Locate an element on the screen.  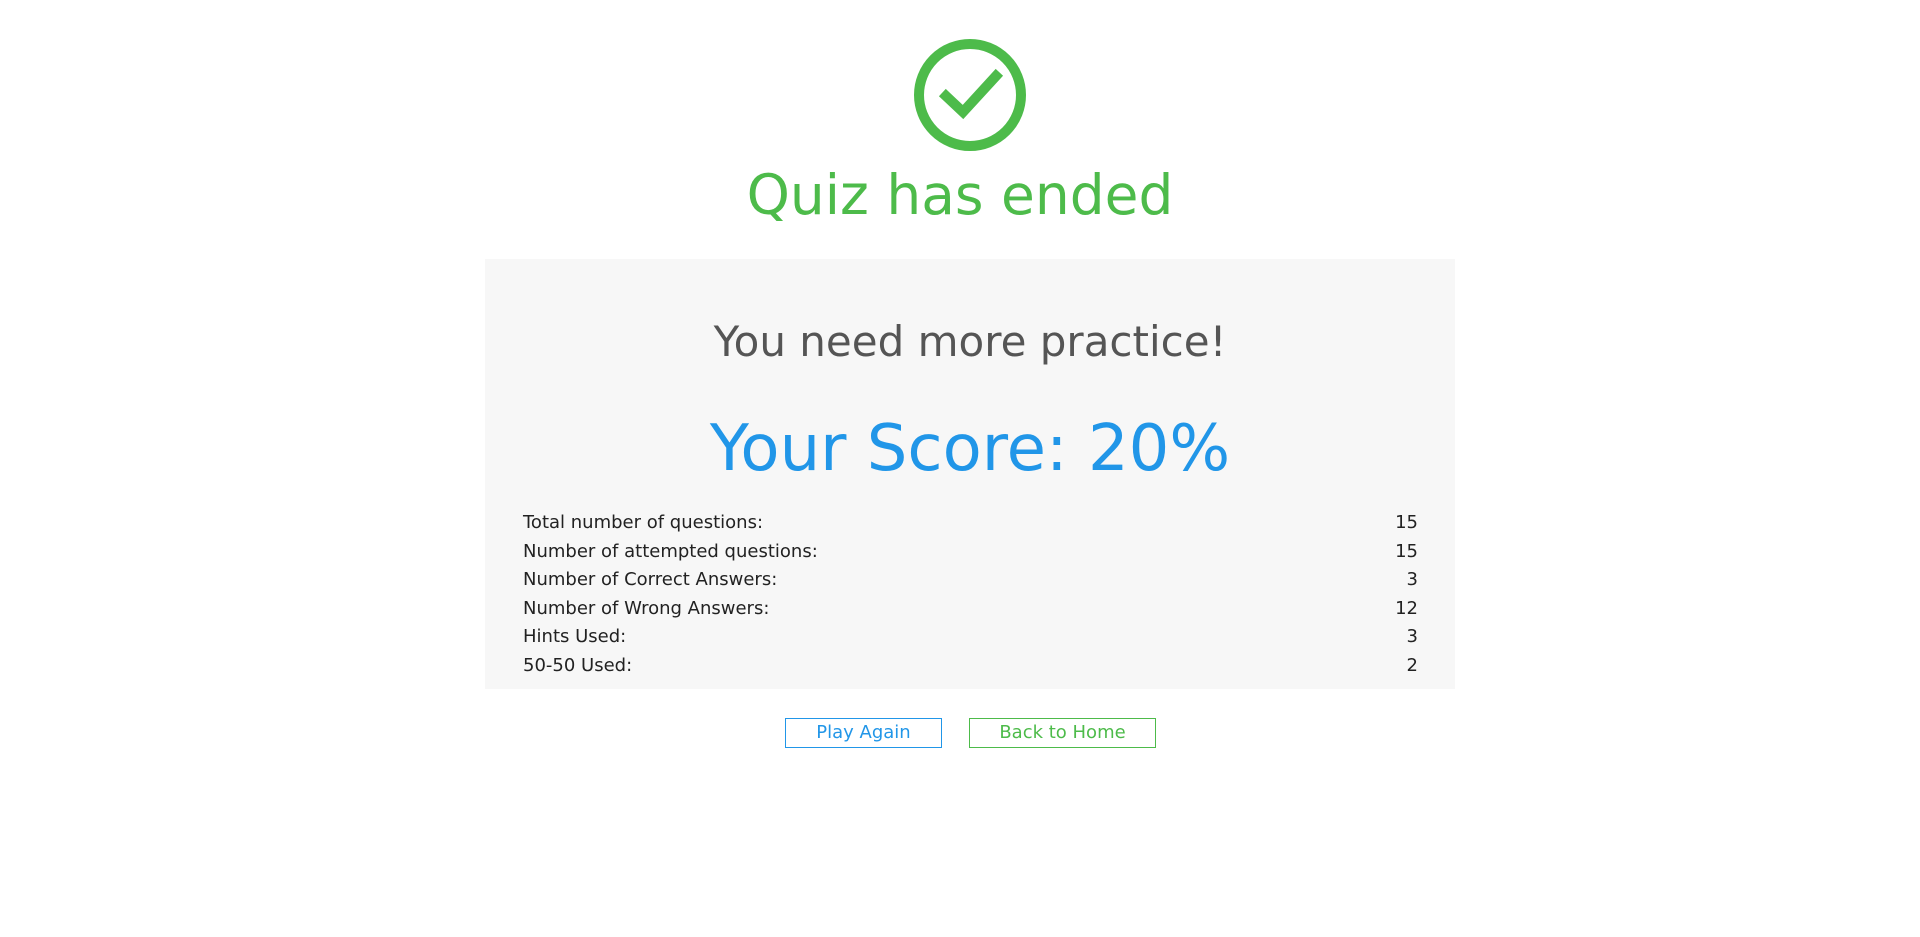
back-to-home-button: Back to Home is located at coordinates (1062, 733).